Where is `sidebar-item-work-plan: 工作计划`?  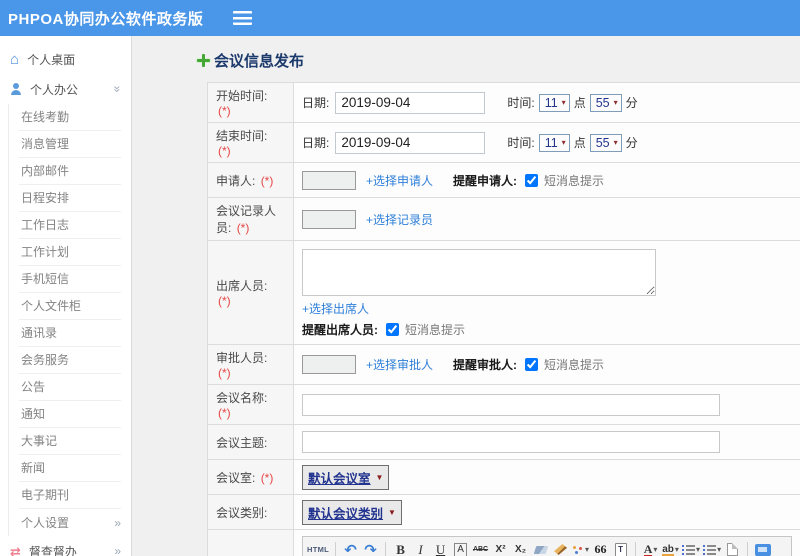
sidebar-item-work-plan: 工作计划 is located at coordinates (70, 252).